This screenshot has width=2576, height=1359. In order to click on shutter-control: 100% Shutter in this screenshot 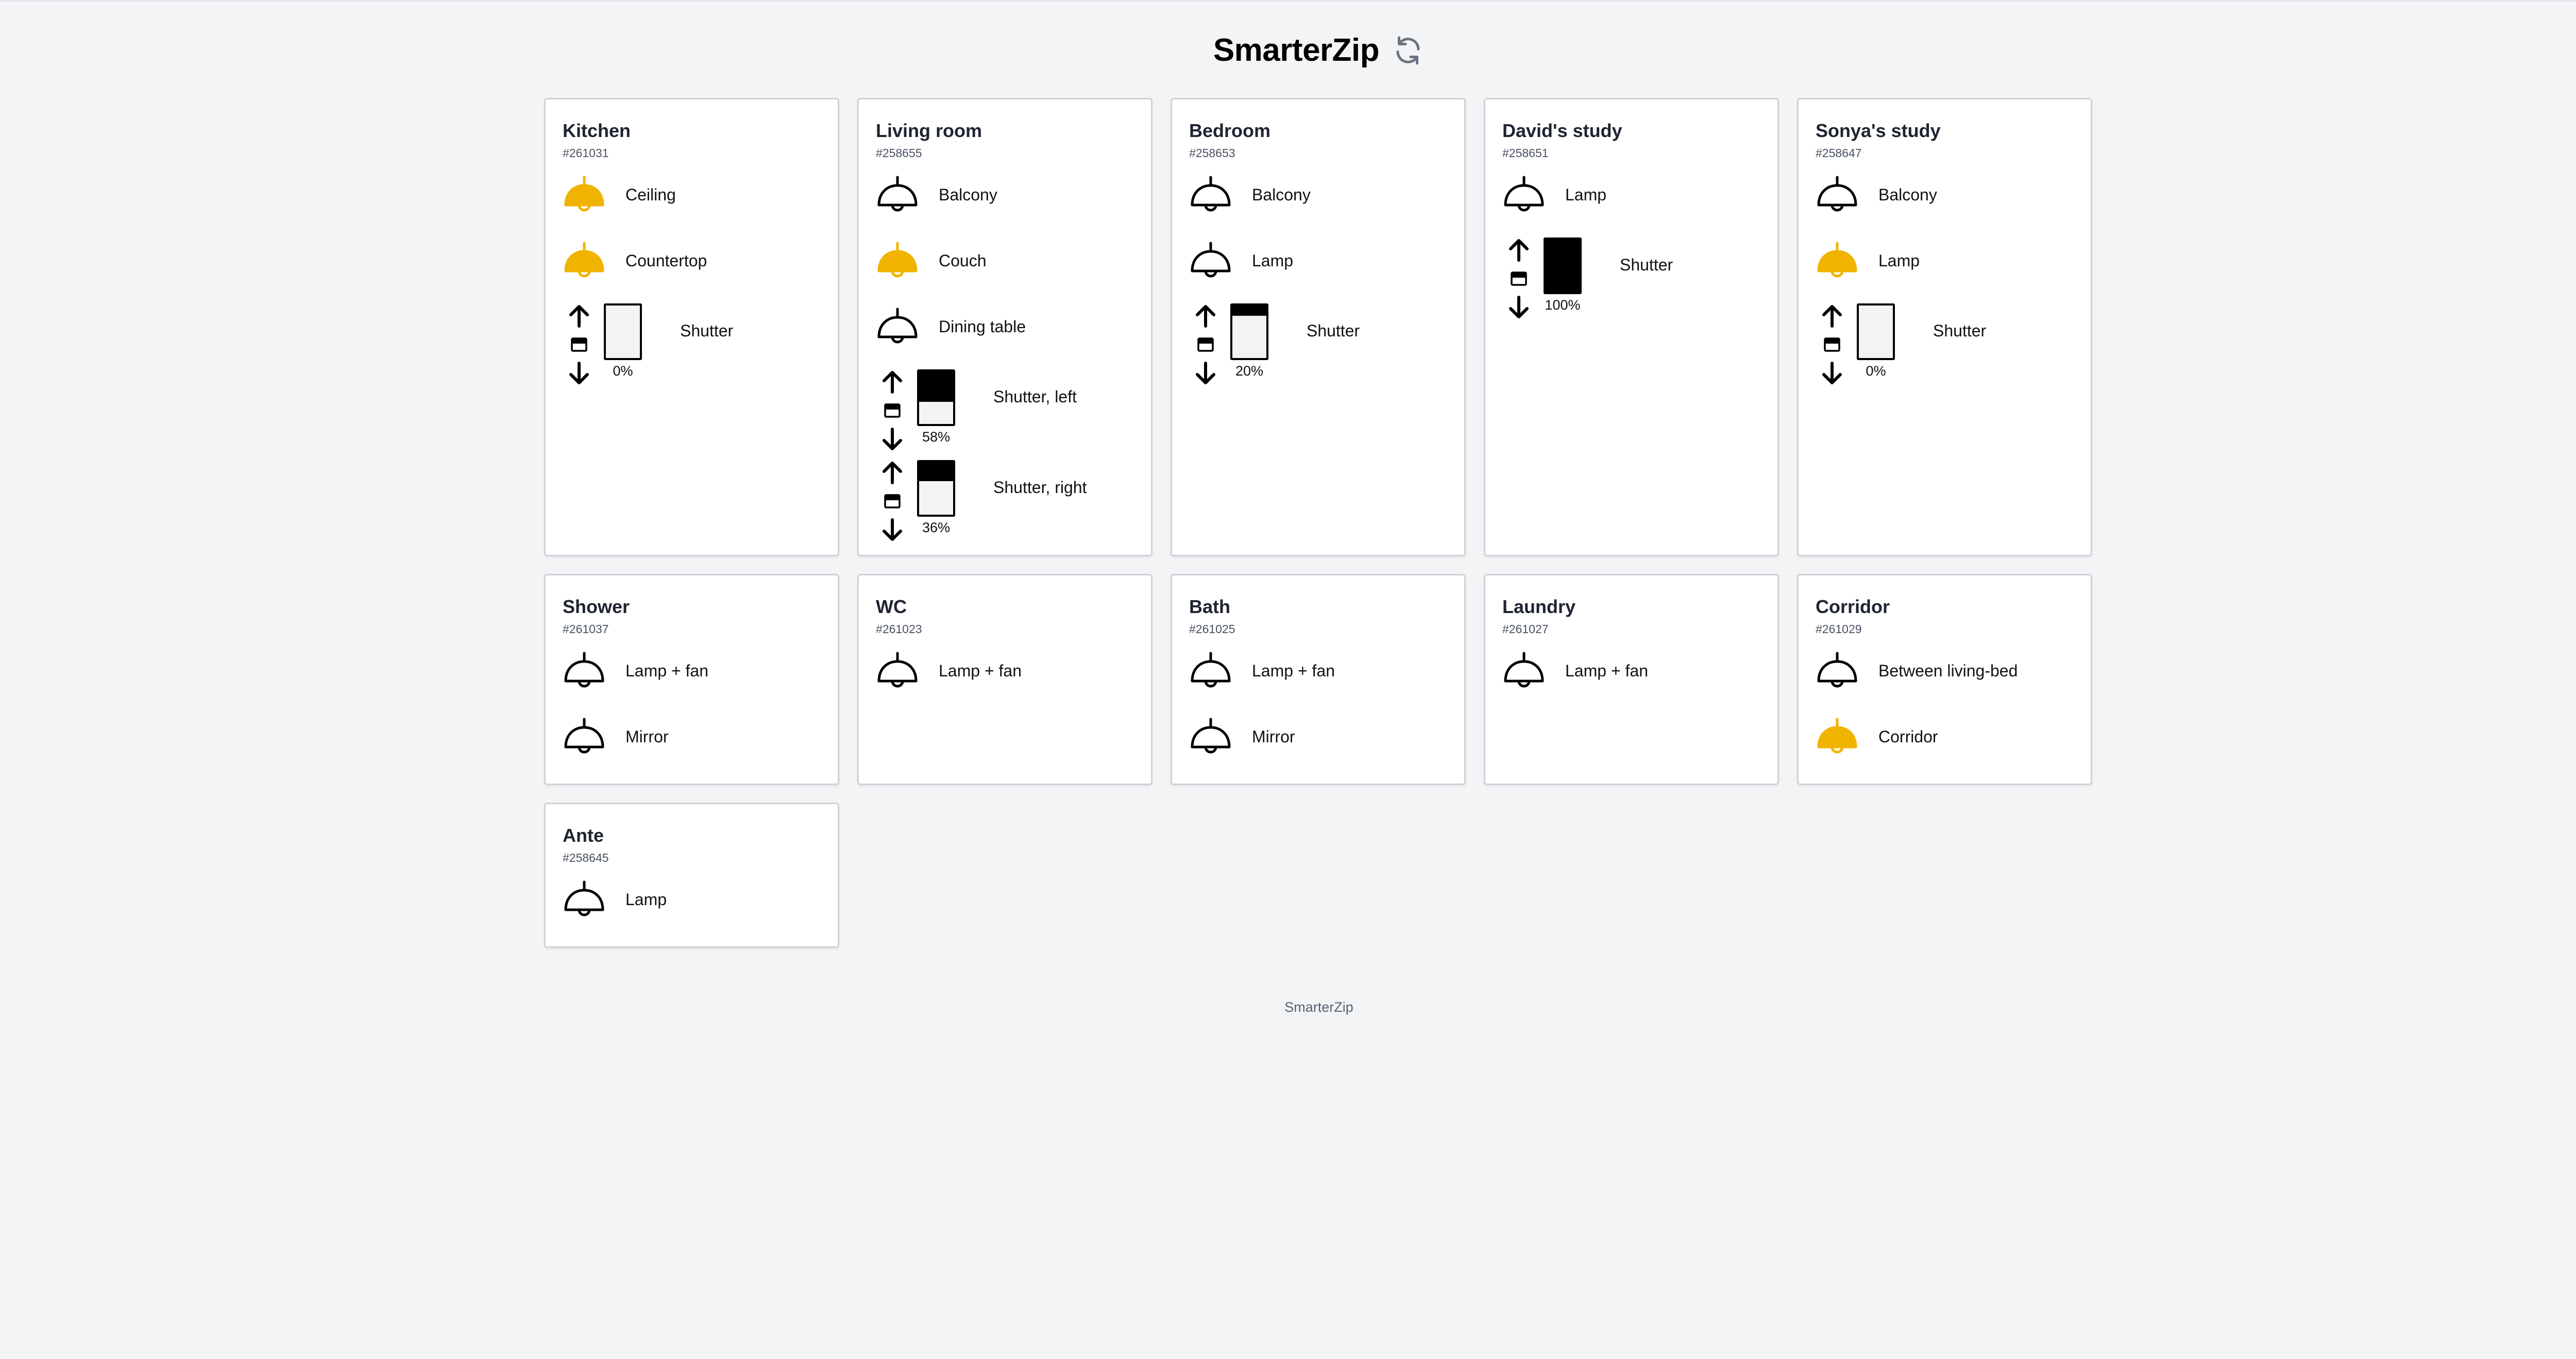, I will do `click(1631, 278)`.